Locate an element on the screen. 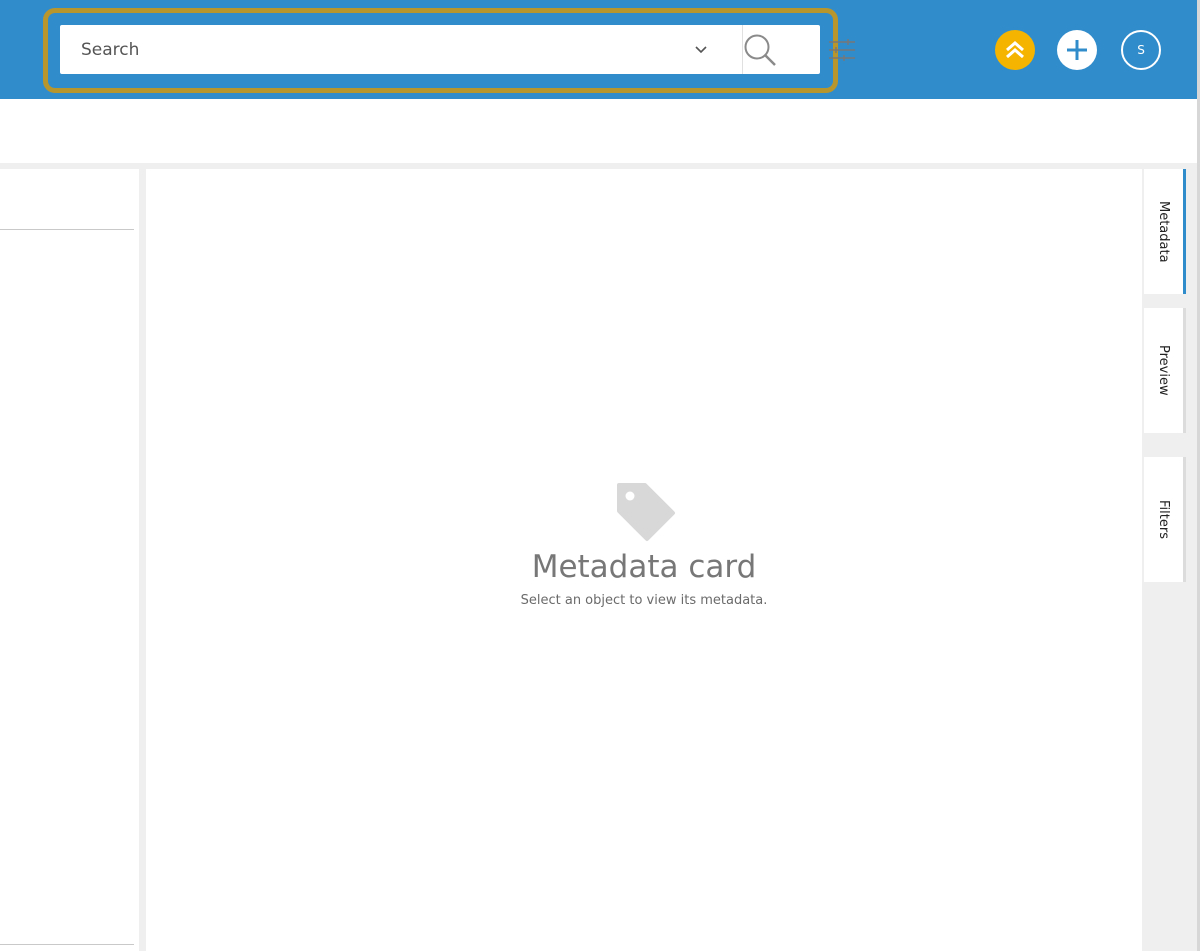 Image resolution: width=1200 pixels, height=951 pixels. sub-toolbar is located at coordinates (600, 131).